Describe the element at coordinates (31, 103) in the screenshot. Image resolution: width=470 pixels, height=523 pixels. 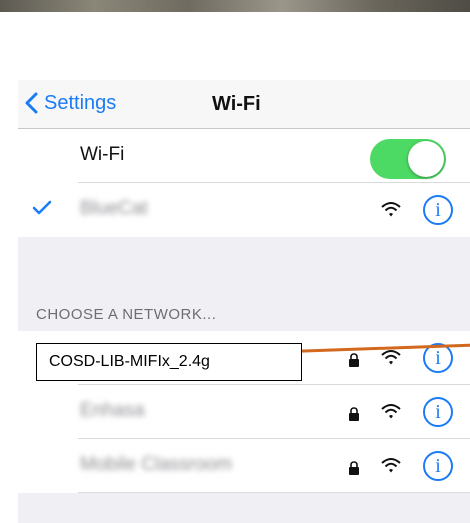
I see `chevron-left-icon` at that location.